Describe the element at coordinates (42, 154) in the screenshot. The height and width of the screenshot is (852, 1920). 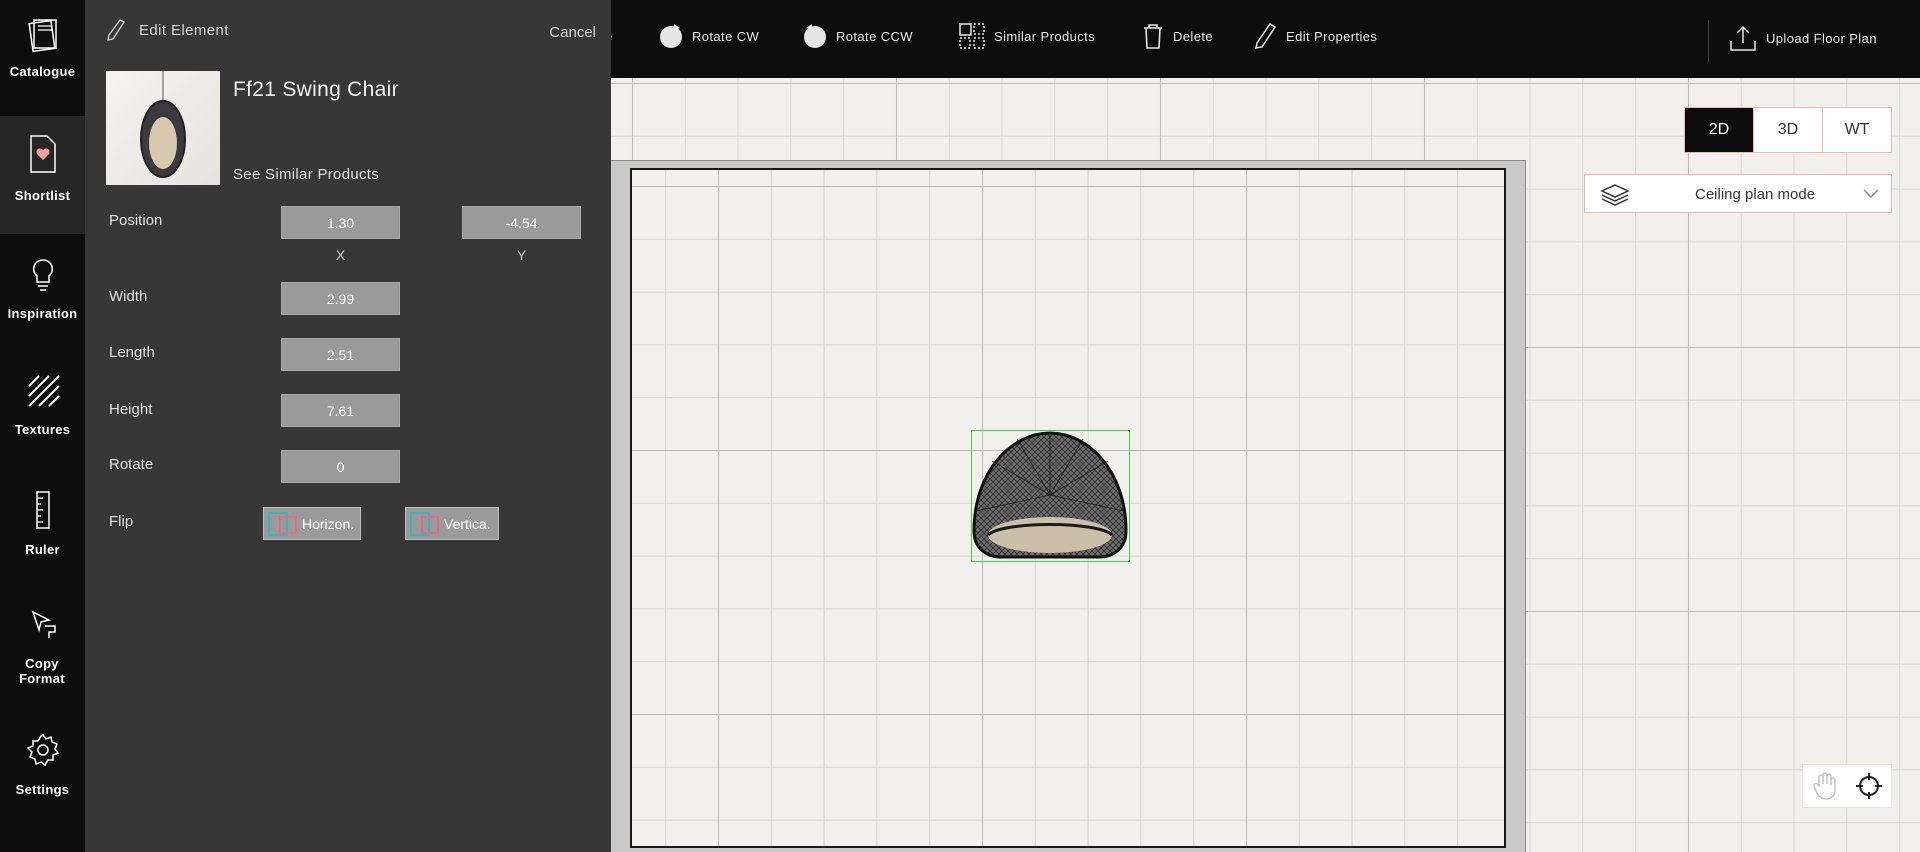
I see `shortlist-heart-icon` at that location.